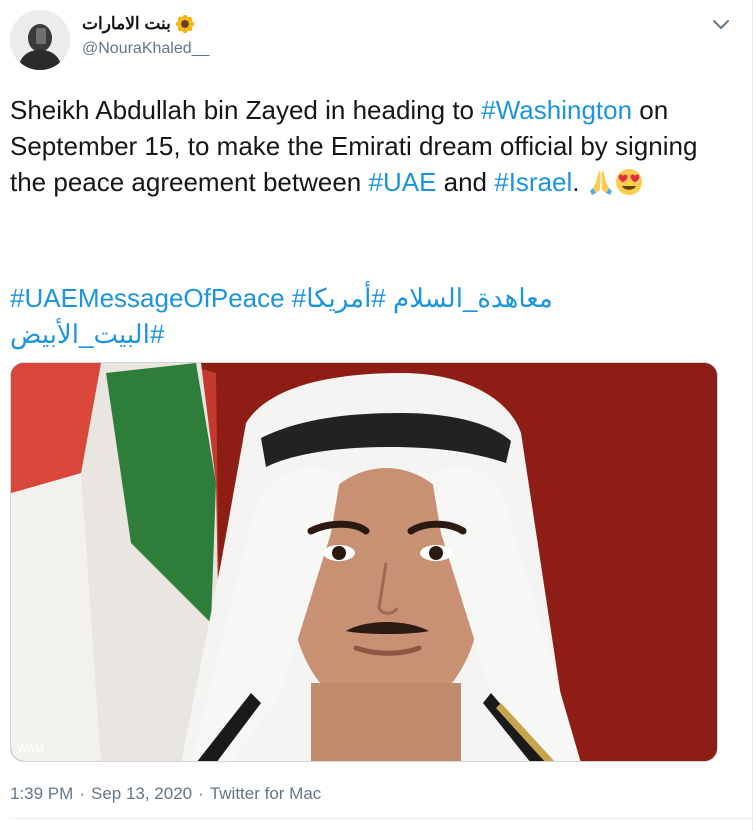 The image size is (753, 831). I want to click on author-name-row: بنت الامارات, so click(138, 24).